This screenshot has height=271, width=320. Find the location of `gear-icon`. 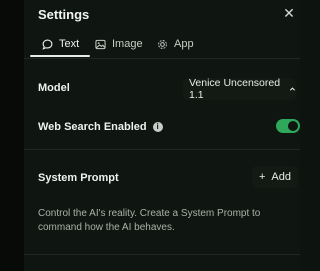

gear-icon is located at coordinates (162, 44).